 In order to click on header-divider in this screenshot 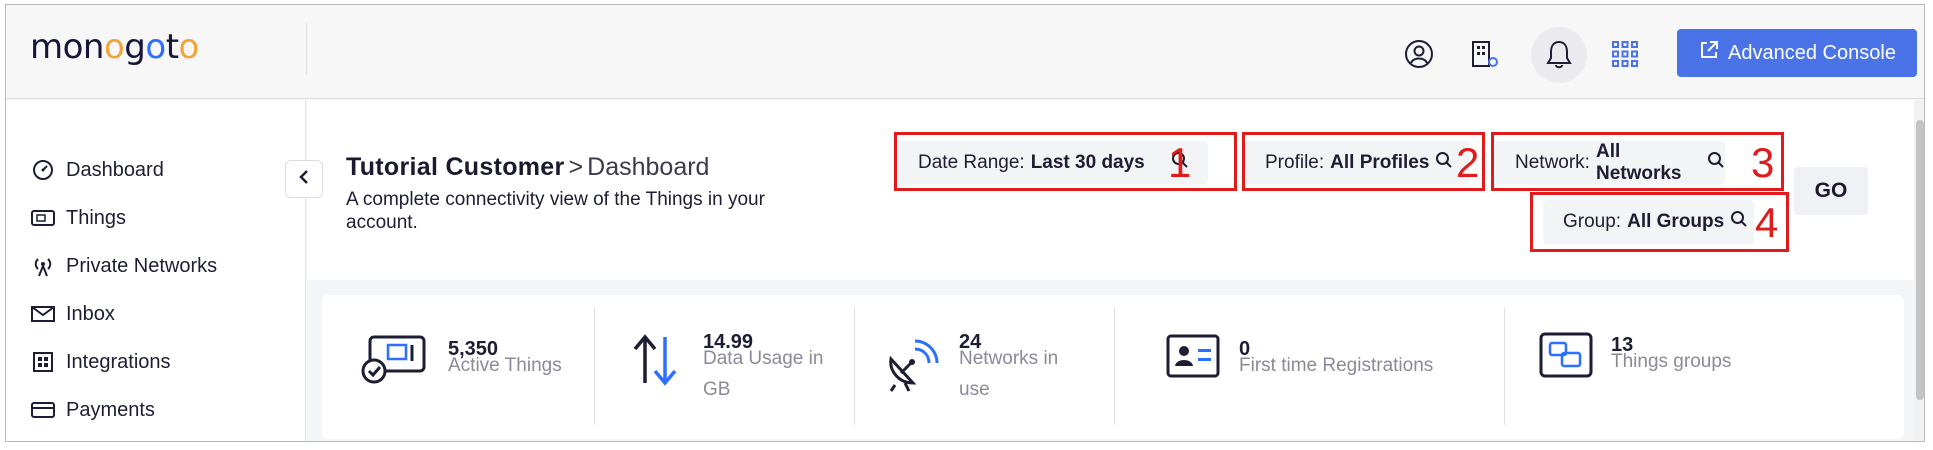, I will do `click(306, 49)`.